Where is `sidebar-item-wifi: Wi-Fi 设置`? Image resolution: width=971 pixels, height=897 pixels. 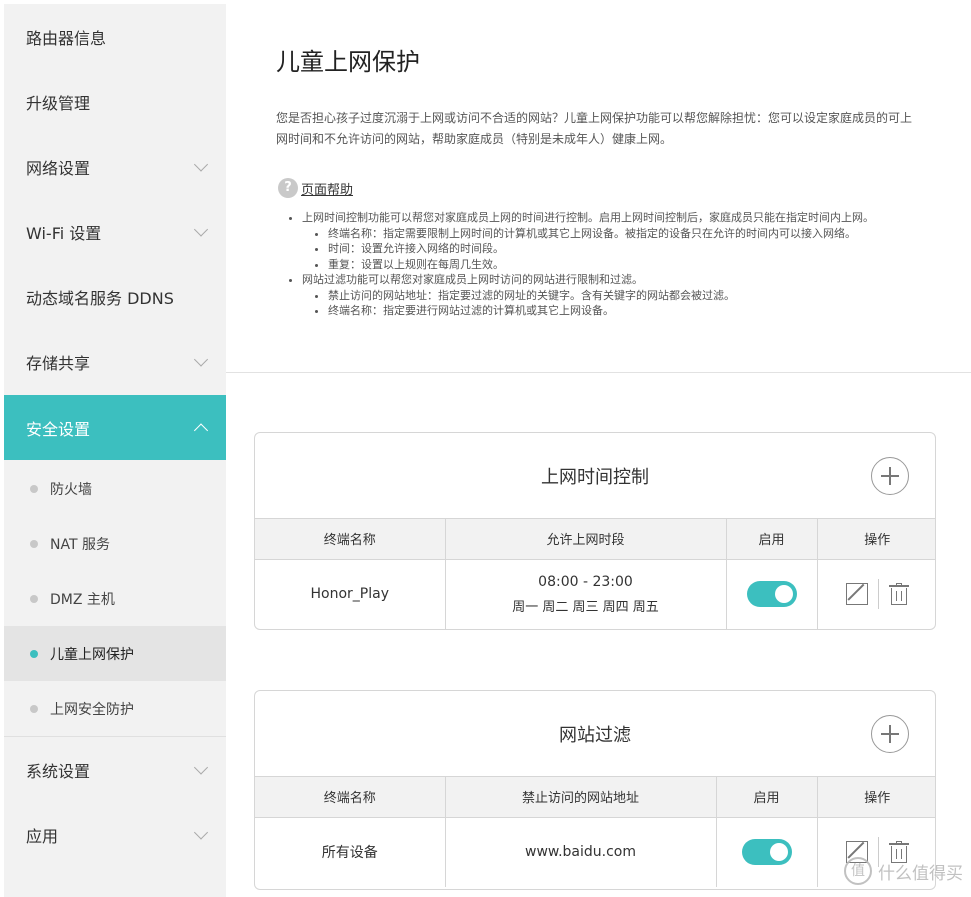 sidebar-item-wifi: Wi-Fi 设置 is located at coordinates (115, 231).